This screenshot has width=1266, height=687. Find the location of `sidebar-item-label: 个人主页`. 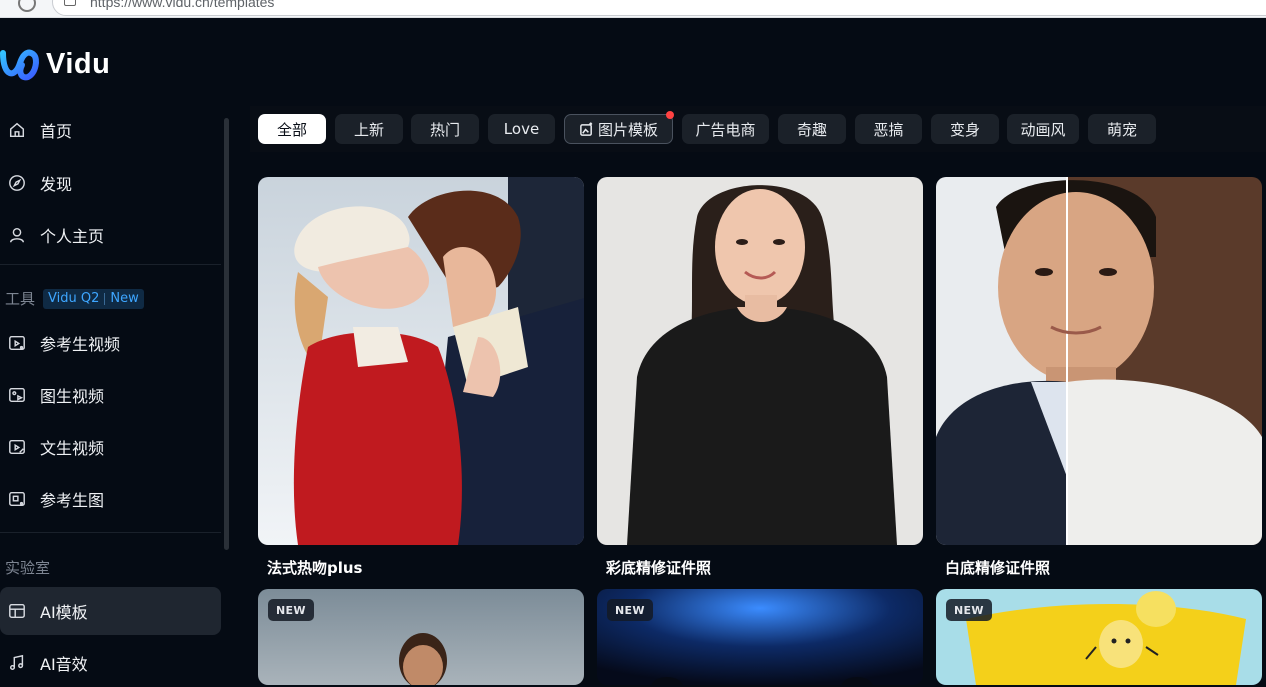

sidebar-item-label: 个人主页 is located at coordinates (72, 236).